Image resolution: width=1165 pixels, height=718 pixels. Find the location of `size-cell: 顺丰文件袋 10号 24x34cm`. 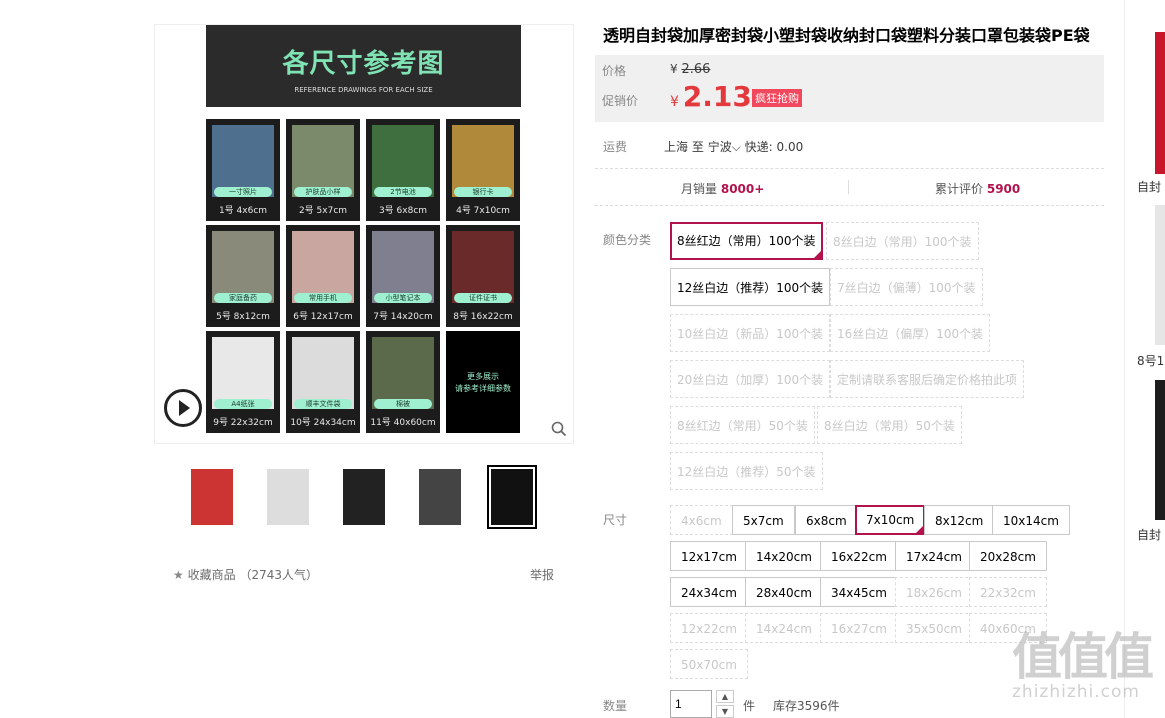

size-cell: 顺丰文件袋 10号 24x34cm is located at coordinates (323, 382).